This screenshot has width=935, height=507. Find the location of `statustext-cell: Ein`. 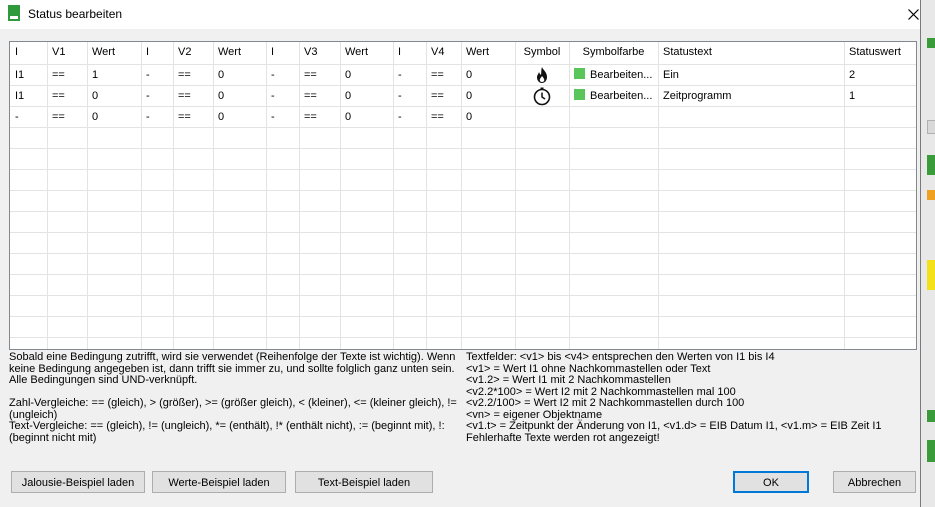

statustext-cell: Ein is located at coordinates (671, 75).